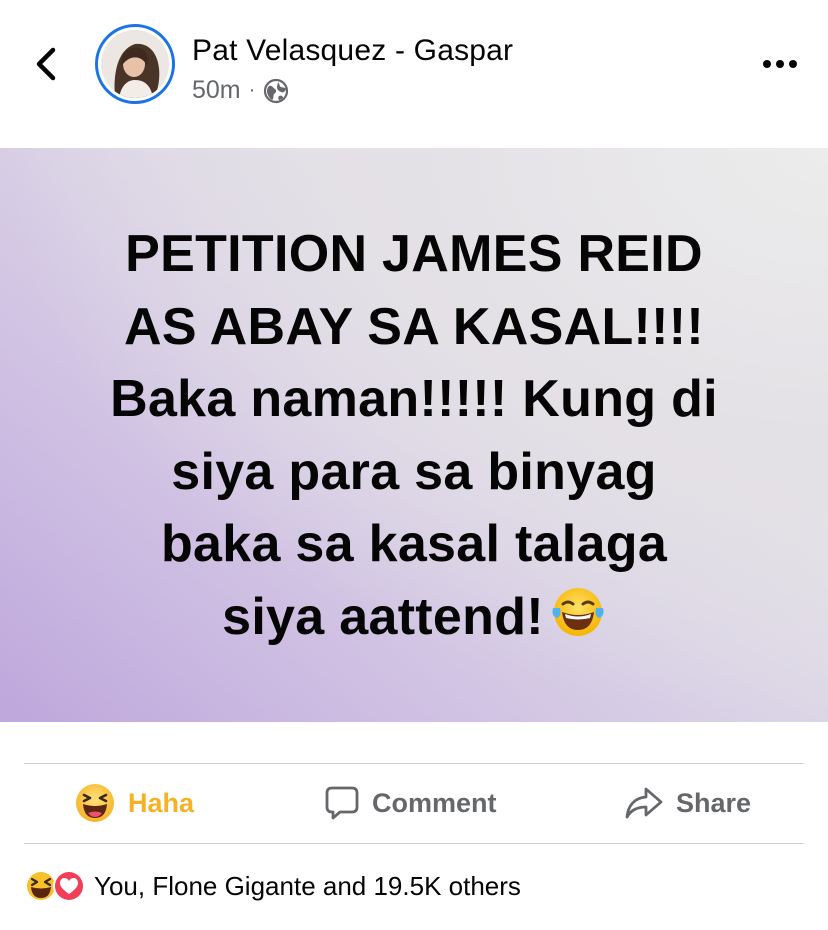  I want to click on haha-reaction-button: Haha, so click(134, 803).